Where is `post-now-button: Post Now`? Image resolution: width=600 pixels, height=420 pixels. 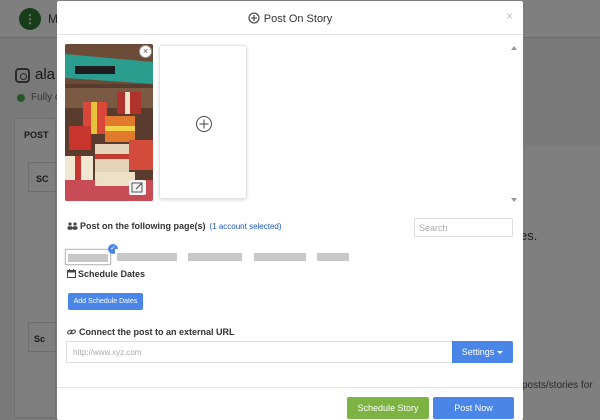 post-now-button: Post Now is located at coordinates (473, 408).